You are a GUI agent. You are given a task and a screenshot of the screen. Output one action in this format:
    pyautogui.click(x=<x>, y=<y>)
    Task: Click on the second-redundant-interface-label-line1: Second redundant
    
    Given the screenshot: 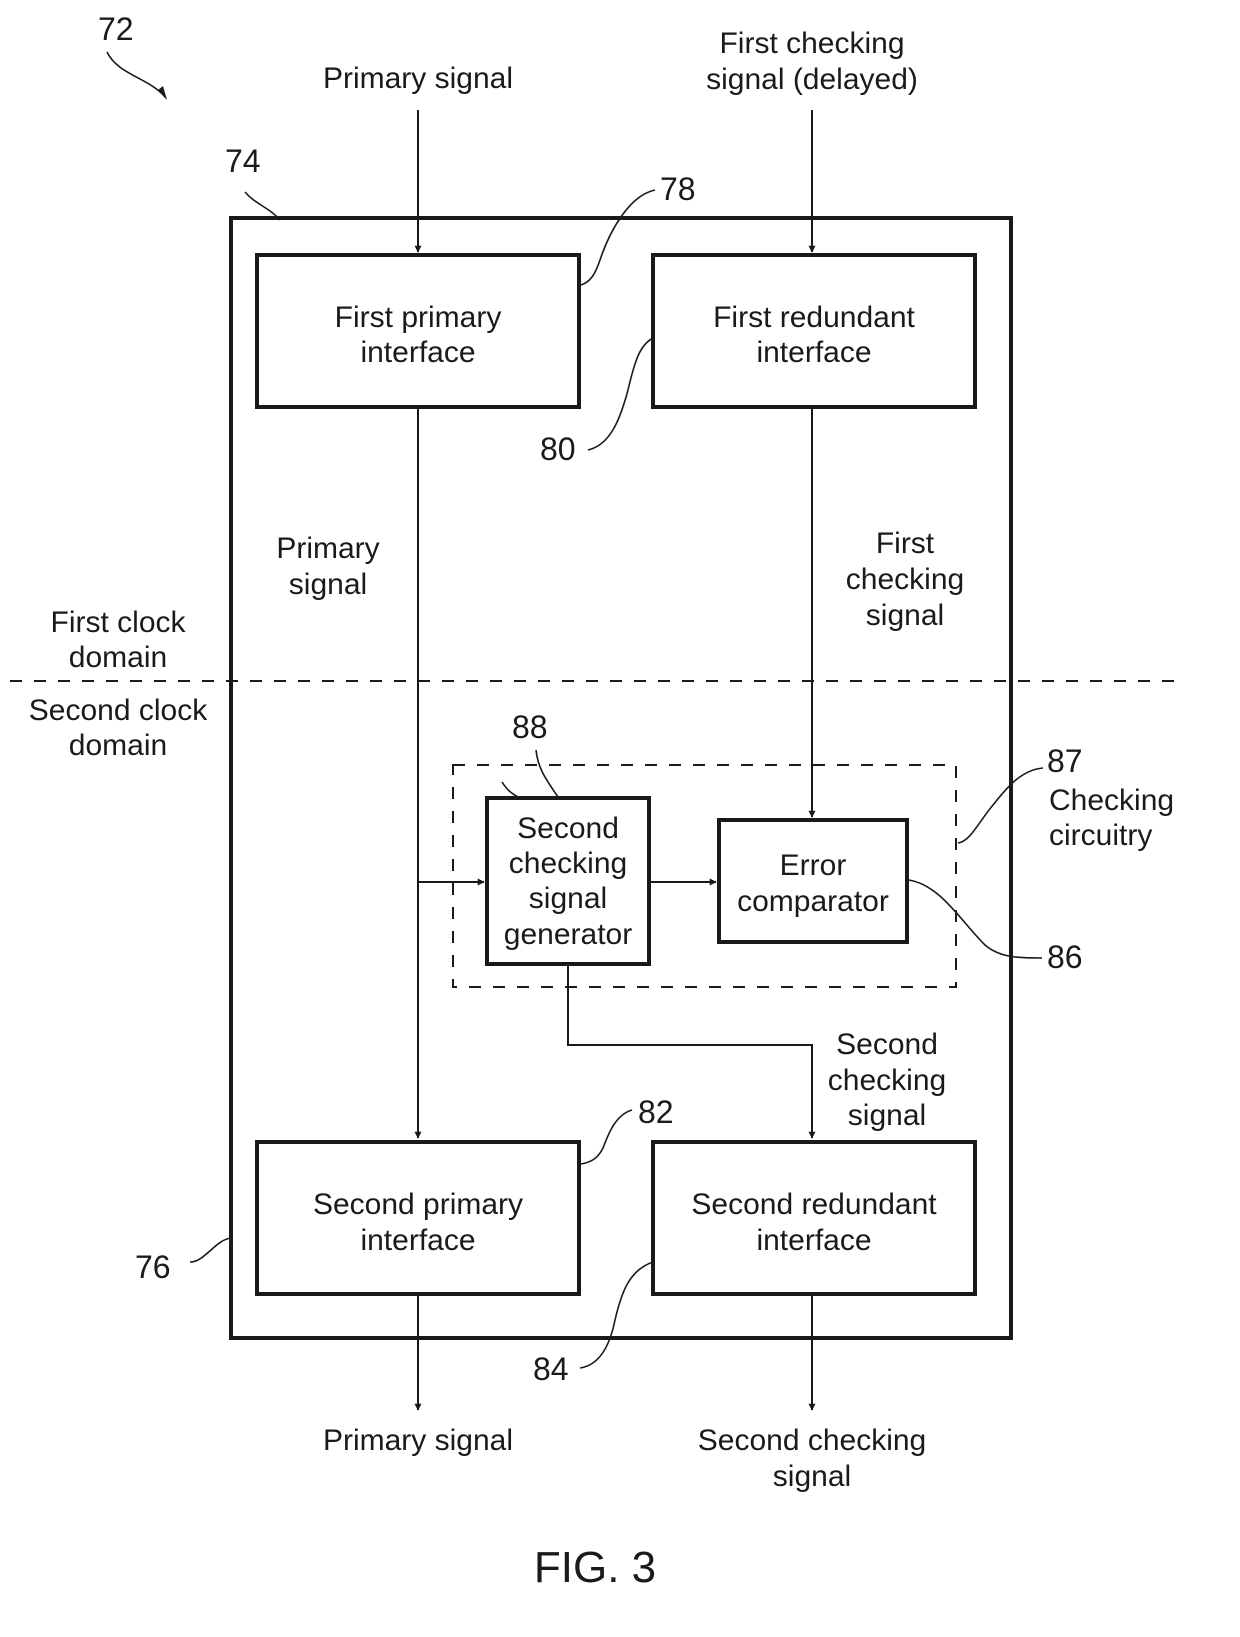 What is the action you would take?
    pyautogui.click(x=814, y=1204)
    